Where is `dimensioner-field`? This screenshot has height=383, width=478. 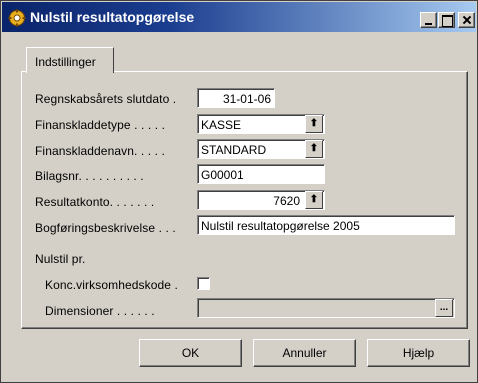 dimensioner-field is located at coordinates (326, 308).